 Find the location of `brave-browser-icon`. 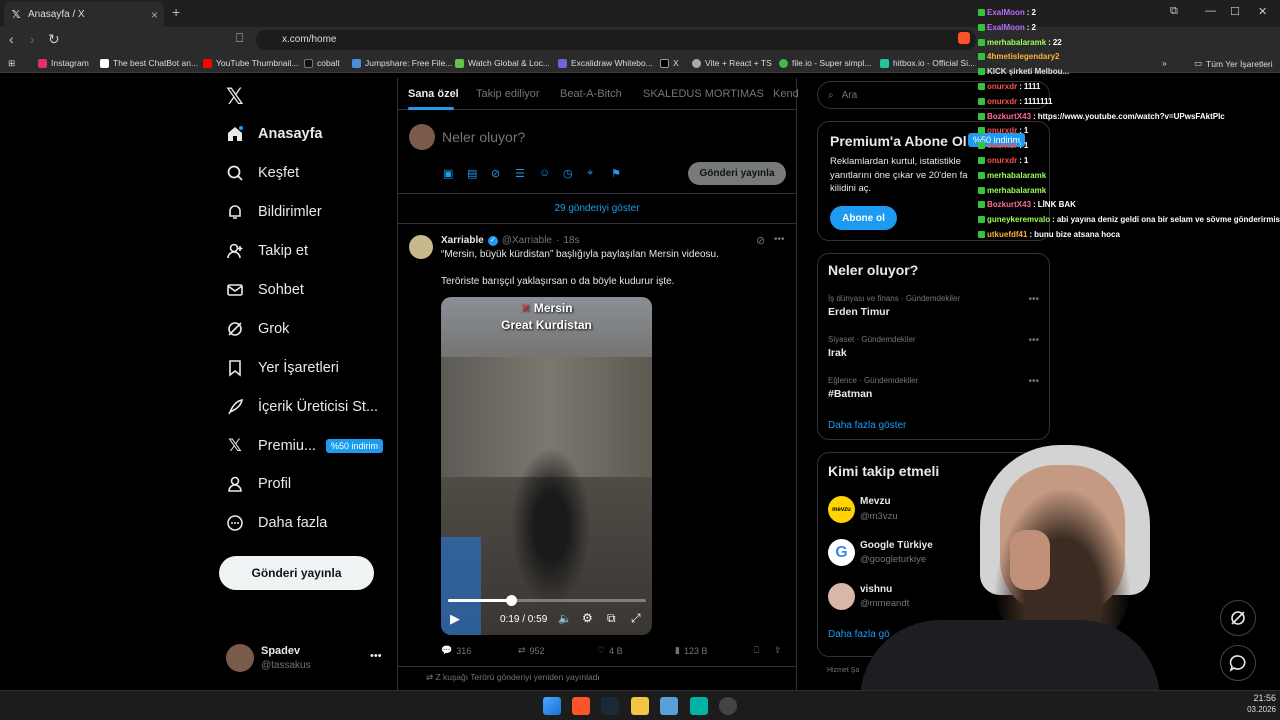

brave-browser-icon is located at coordinates (581, 706).